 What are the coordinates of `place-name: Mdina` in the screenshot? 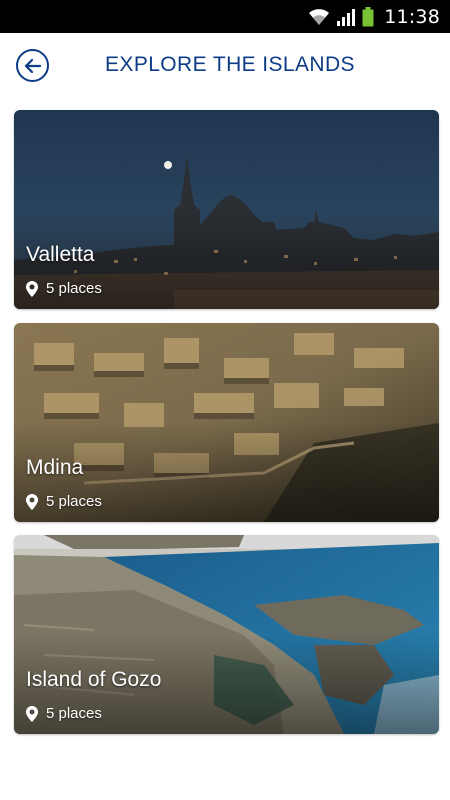 It's located at (55, 467).